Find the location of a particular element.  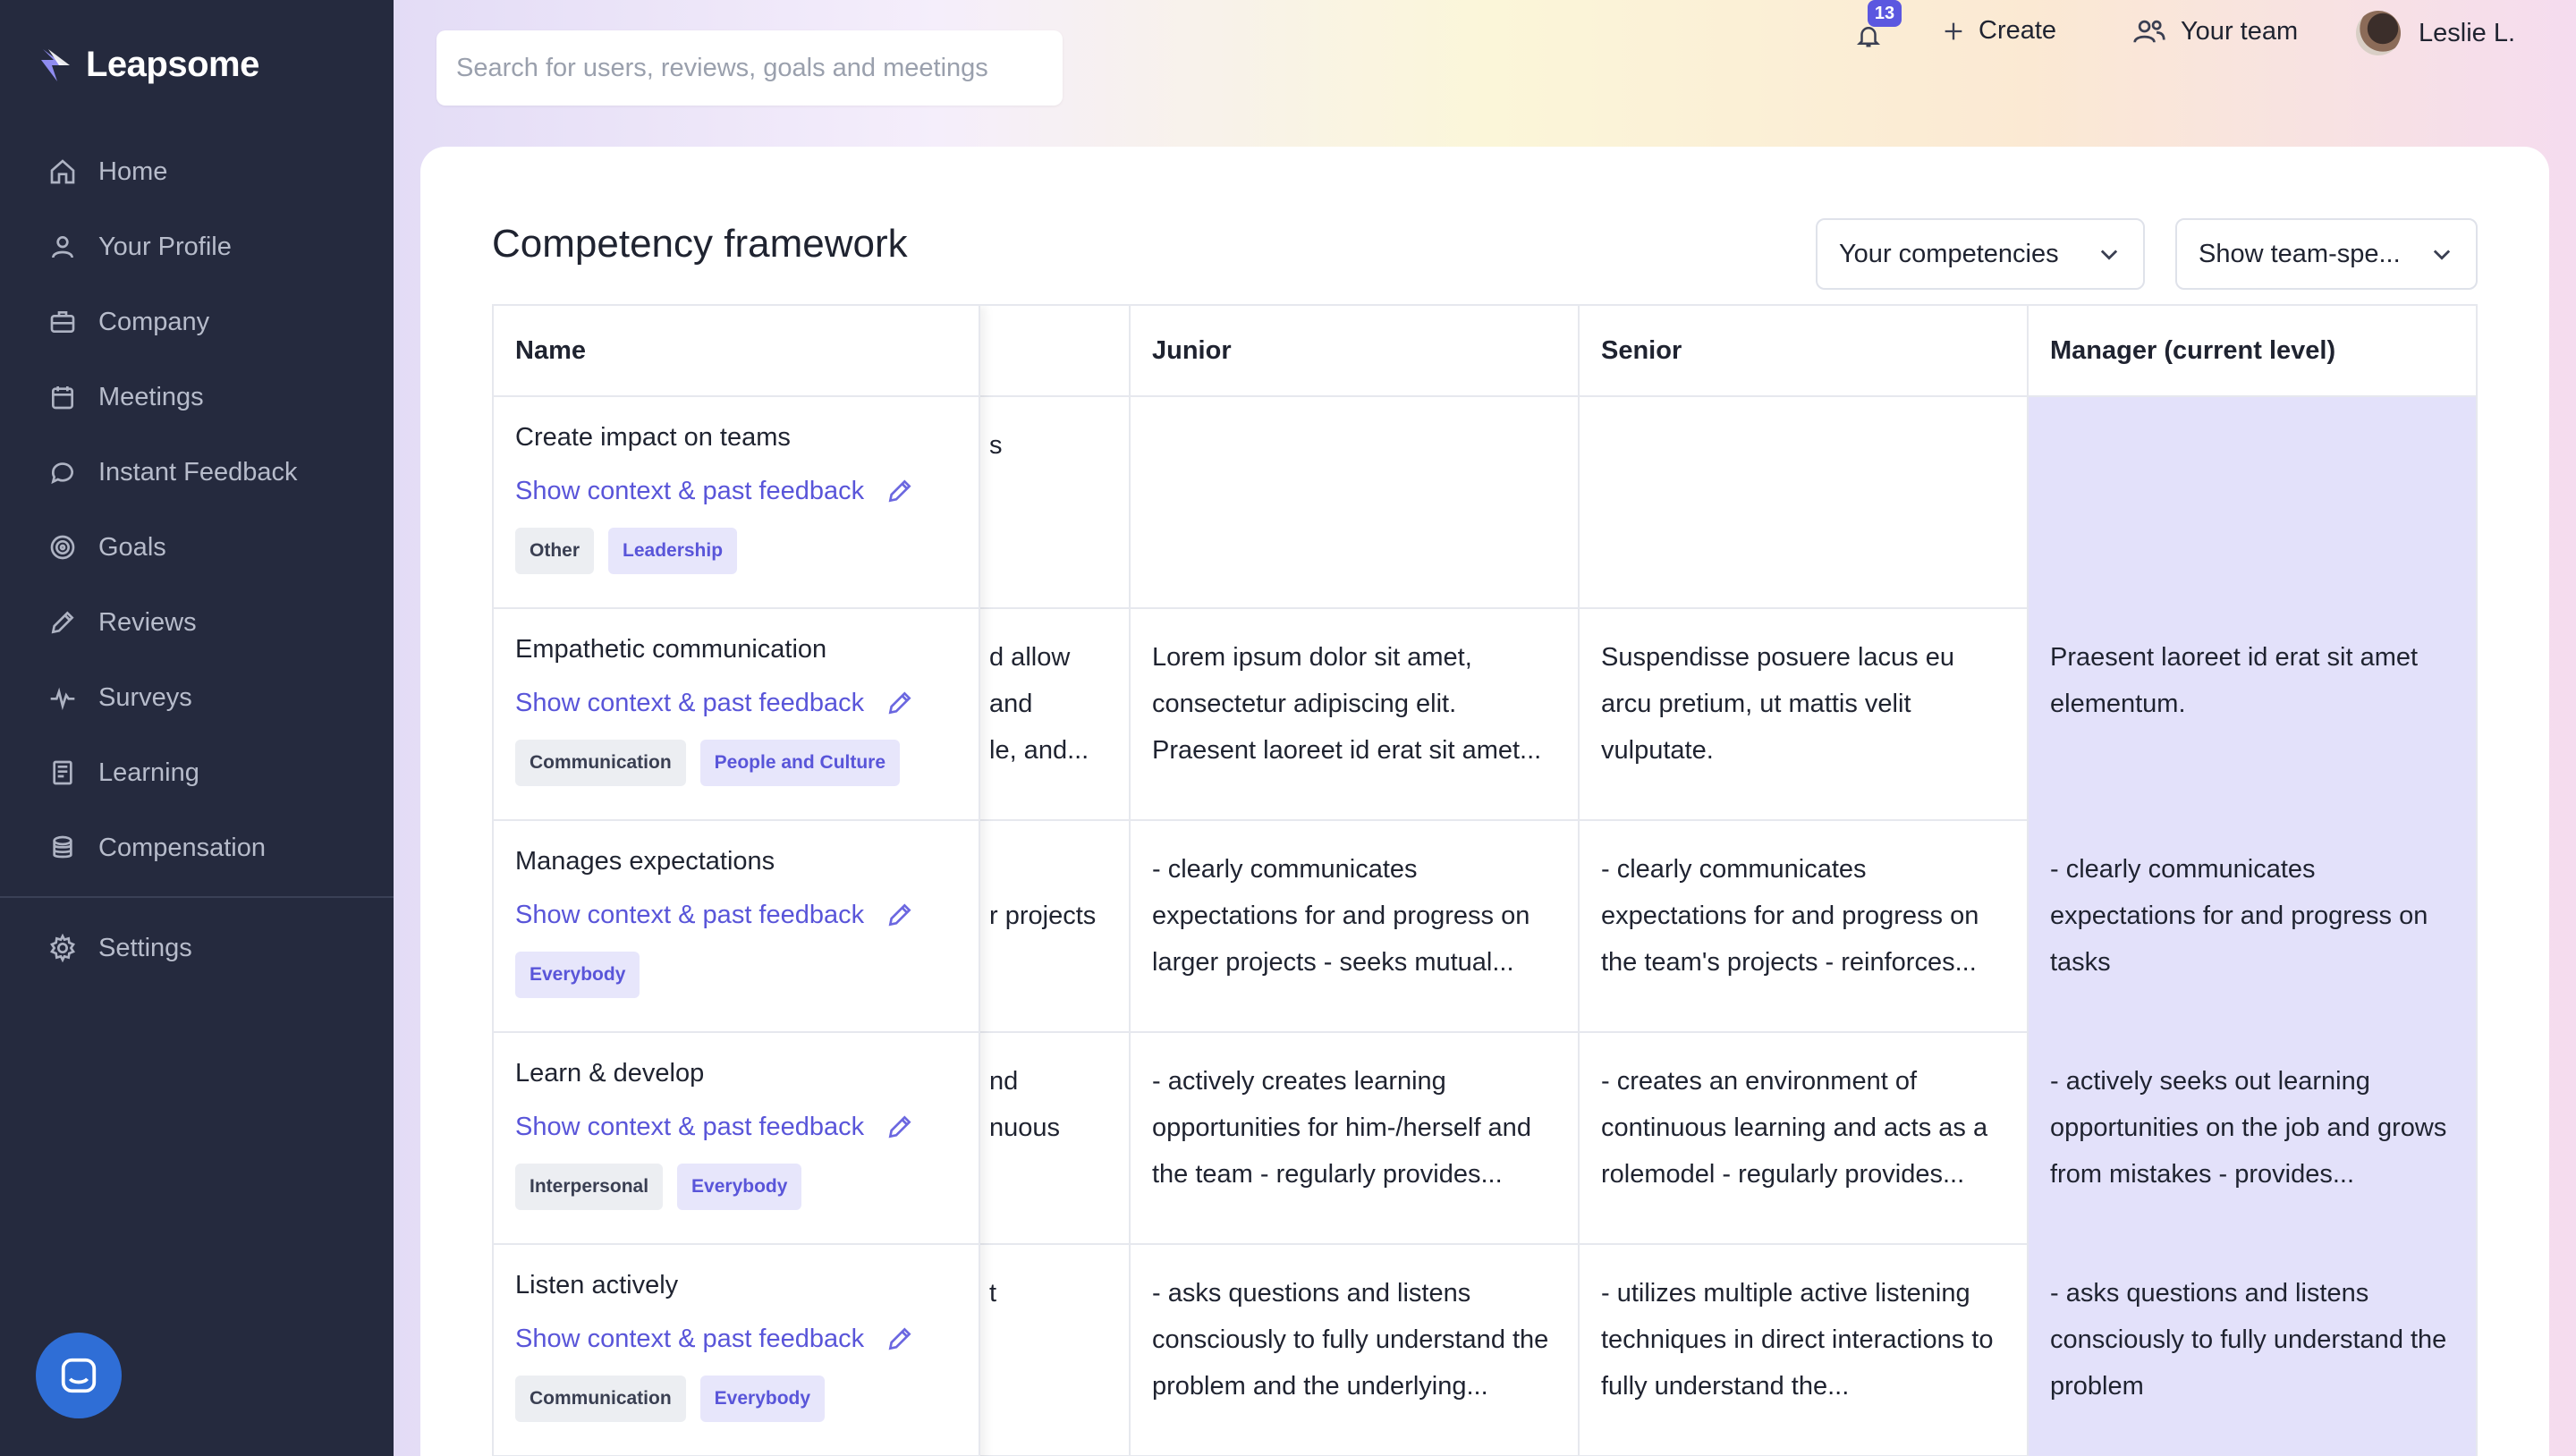

column-header-name: Name is located at coordinates (736, 351).